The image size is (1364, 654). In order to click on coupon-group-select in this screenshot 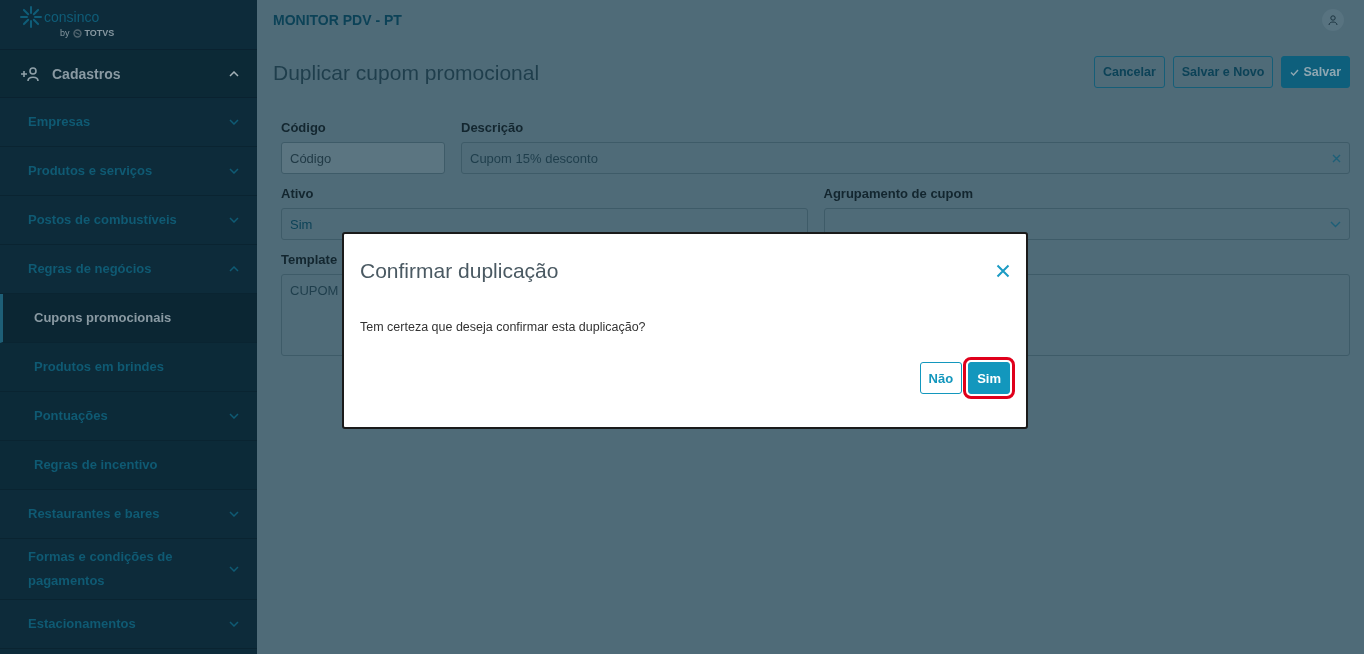, I will do `click(1086, 224)`.